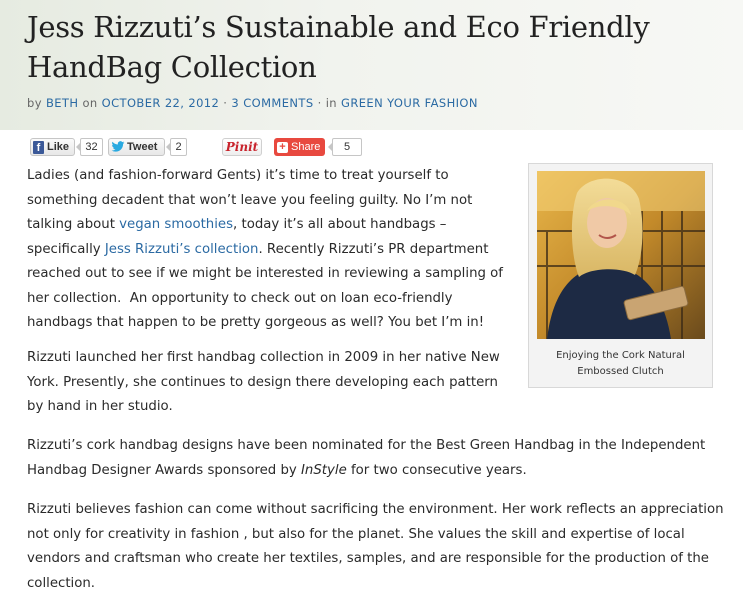 This screenshot has height=596, width=743. Describe the element at coordinates (176, 147) in the screenshot. I see `tweet-count: 2` at that location.